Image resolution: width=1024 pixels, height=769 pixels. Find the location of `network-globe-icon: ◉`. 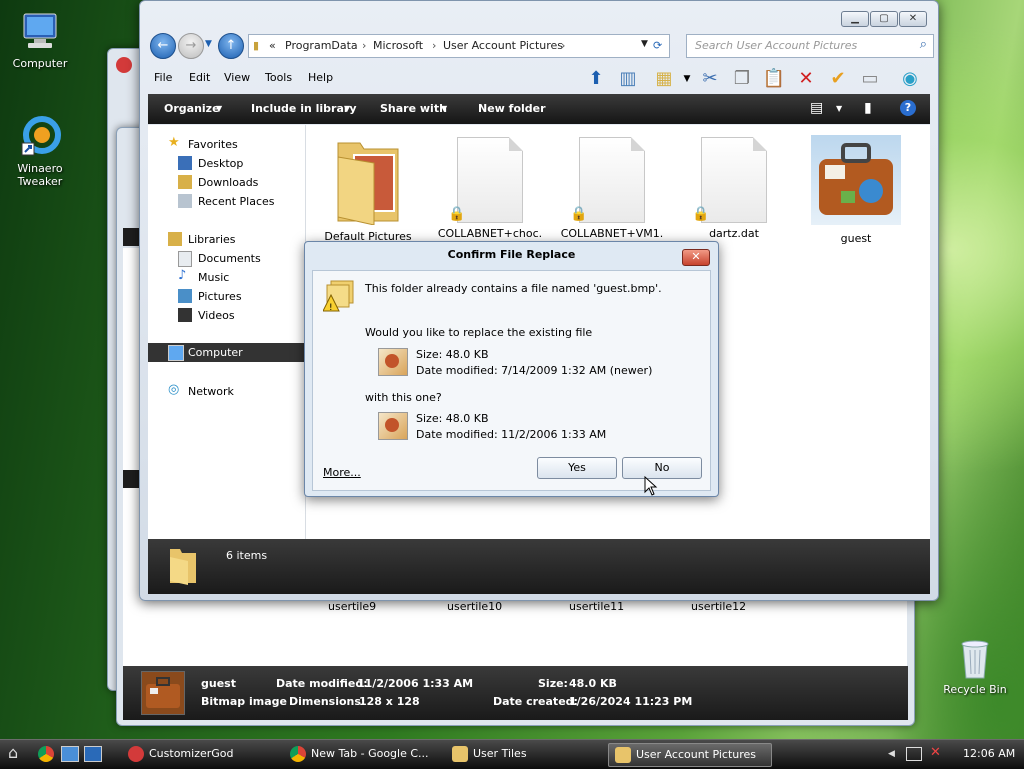

network-globe-icon: ◉ is located at coordinates (910, 79).